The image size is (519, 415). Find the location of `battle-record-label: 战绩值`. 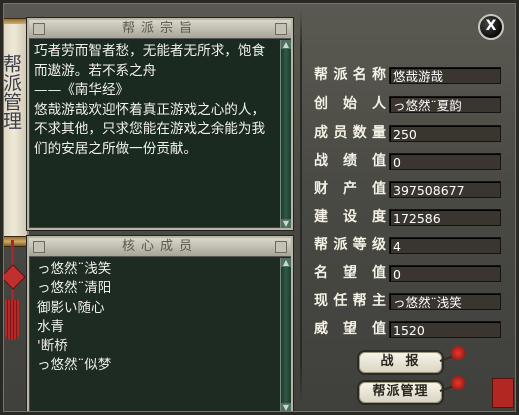

battle-record-label: 战绩值 is located at coordinates (350, 161).